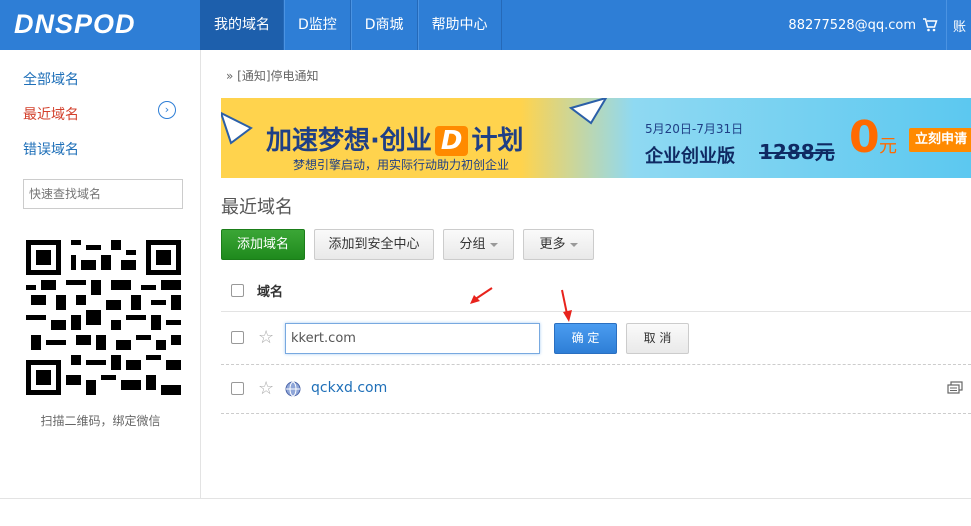  I want to click on add-domain-button: 添加域名, so click(263, 244).